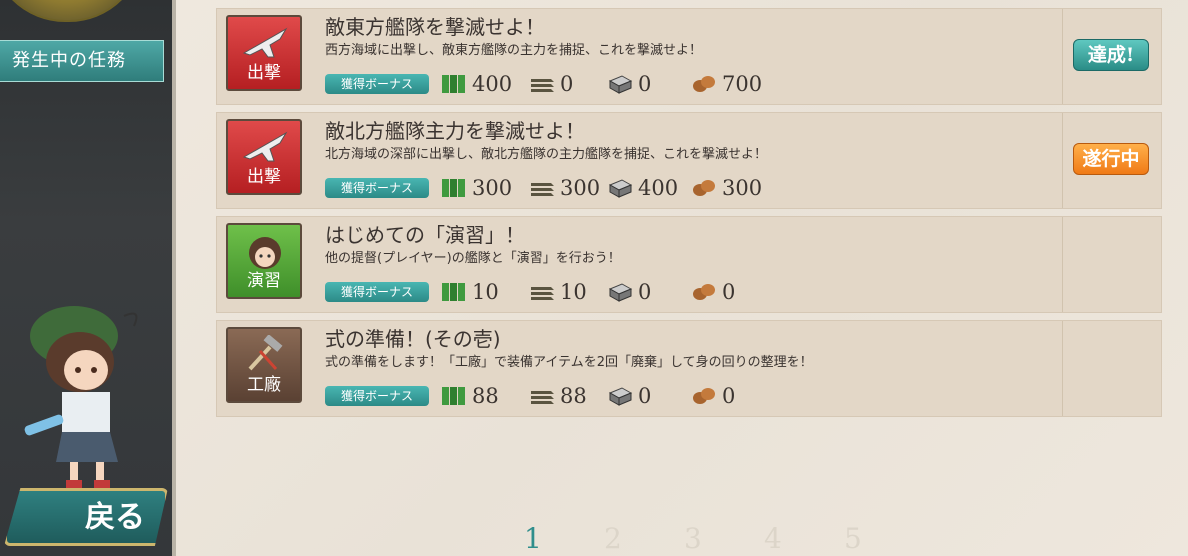 The height and width of the screenshot is (556, 1188). Describe the element at coordinates (265, 353) in the screenshot. I see `hammer-icon` at that location.